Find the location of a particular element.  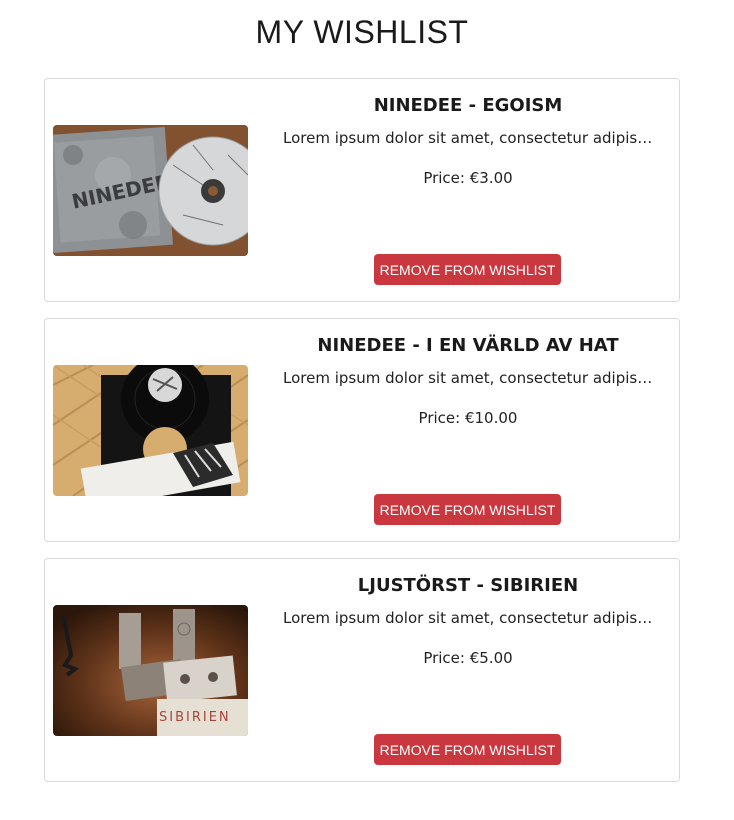

cd-album-photo: NINEDEE is located at coordinates (150, 190).